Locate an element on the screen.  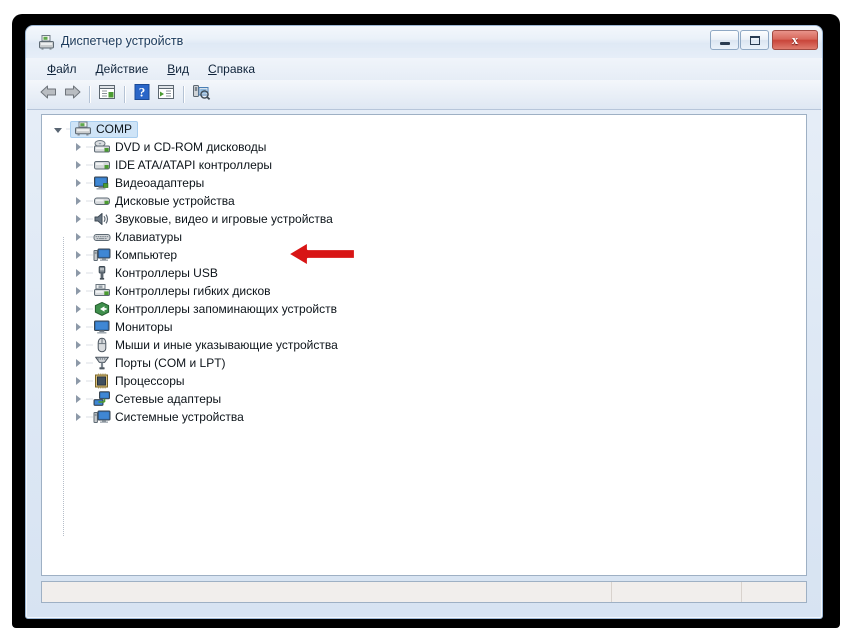
scan-for-hardware-changes-button is located at coordinates (201, 94).